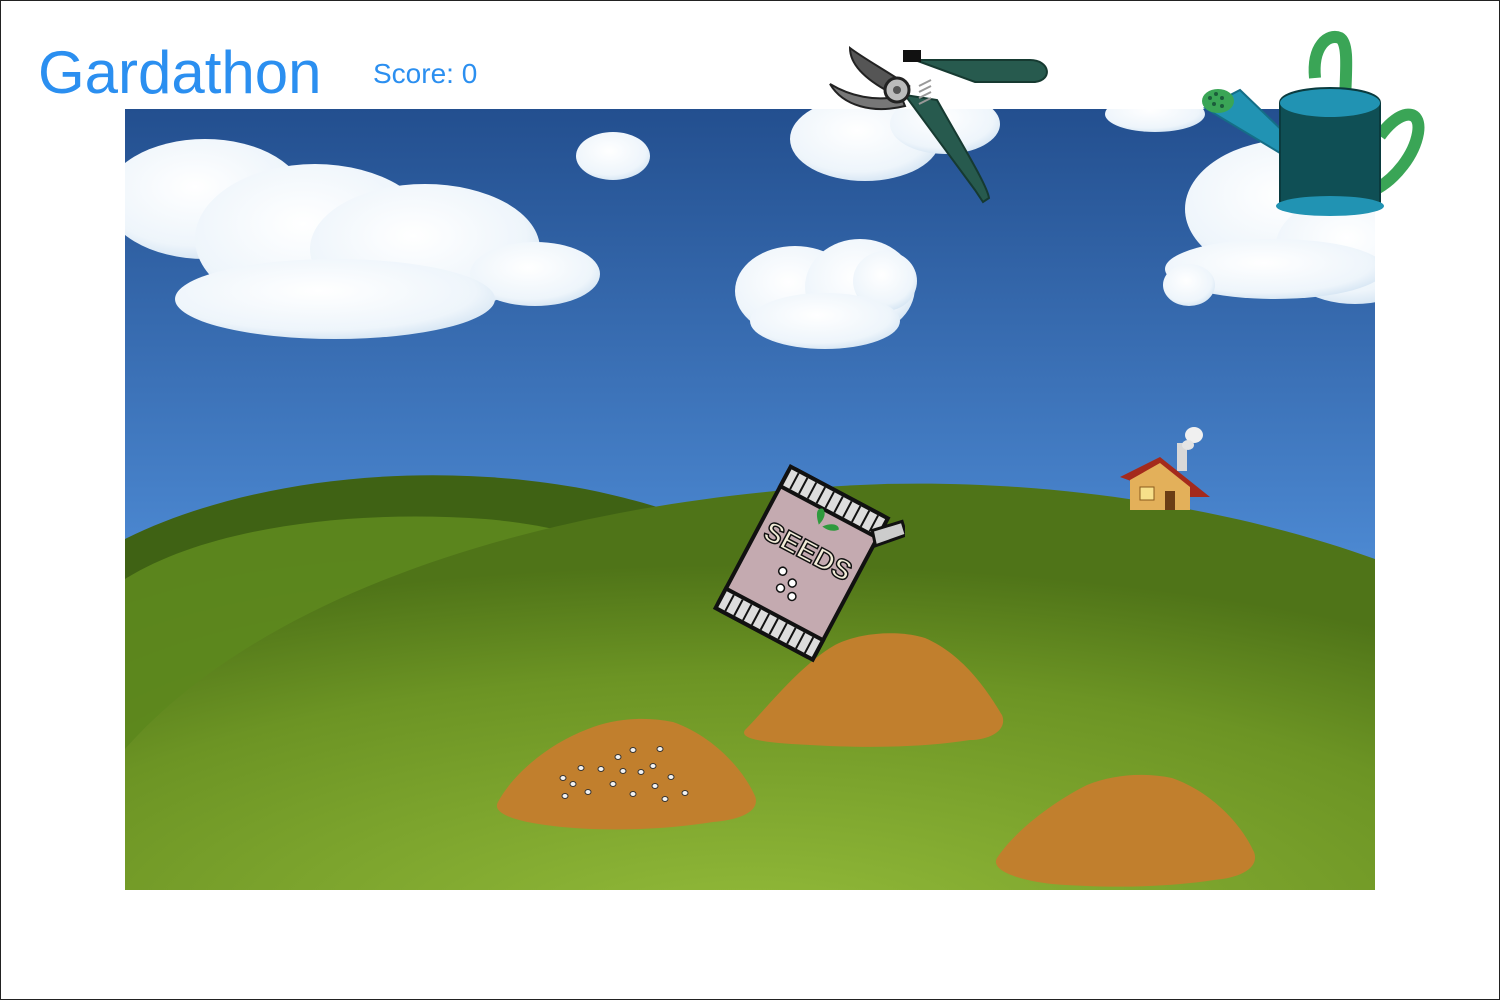 The width and height of the screenshot is (1500, 1000). What do you see at coordinates (469, 73) in the screenshot?
I see `score-value: 0` at bounding box center [469, 73].